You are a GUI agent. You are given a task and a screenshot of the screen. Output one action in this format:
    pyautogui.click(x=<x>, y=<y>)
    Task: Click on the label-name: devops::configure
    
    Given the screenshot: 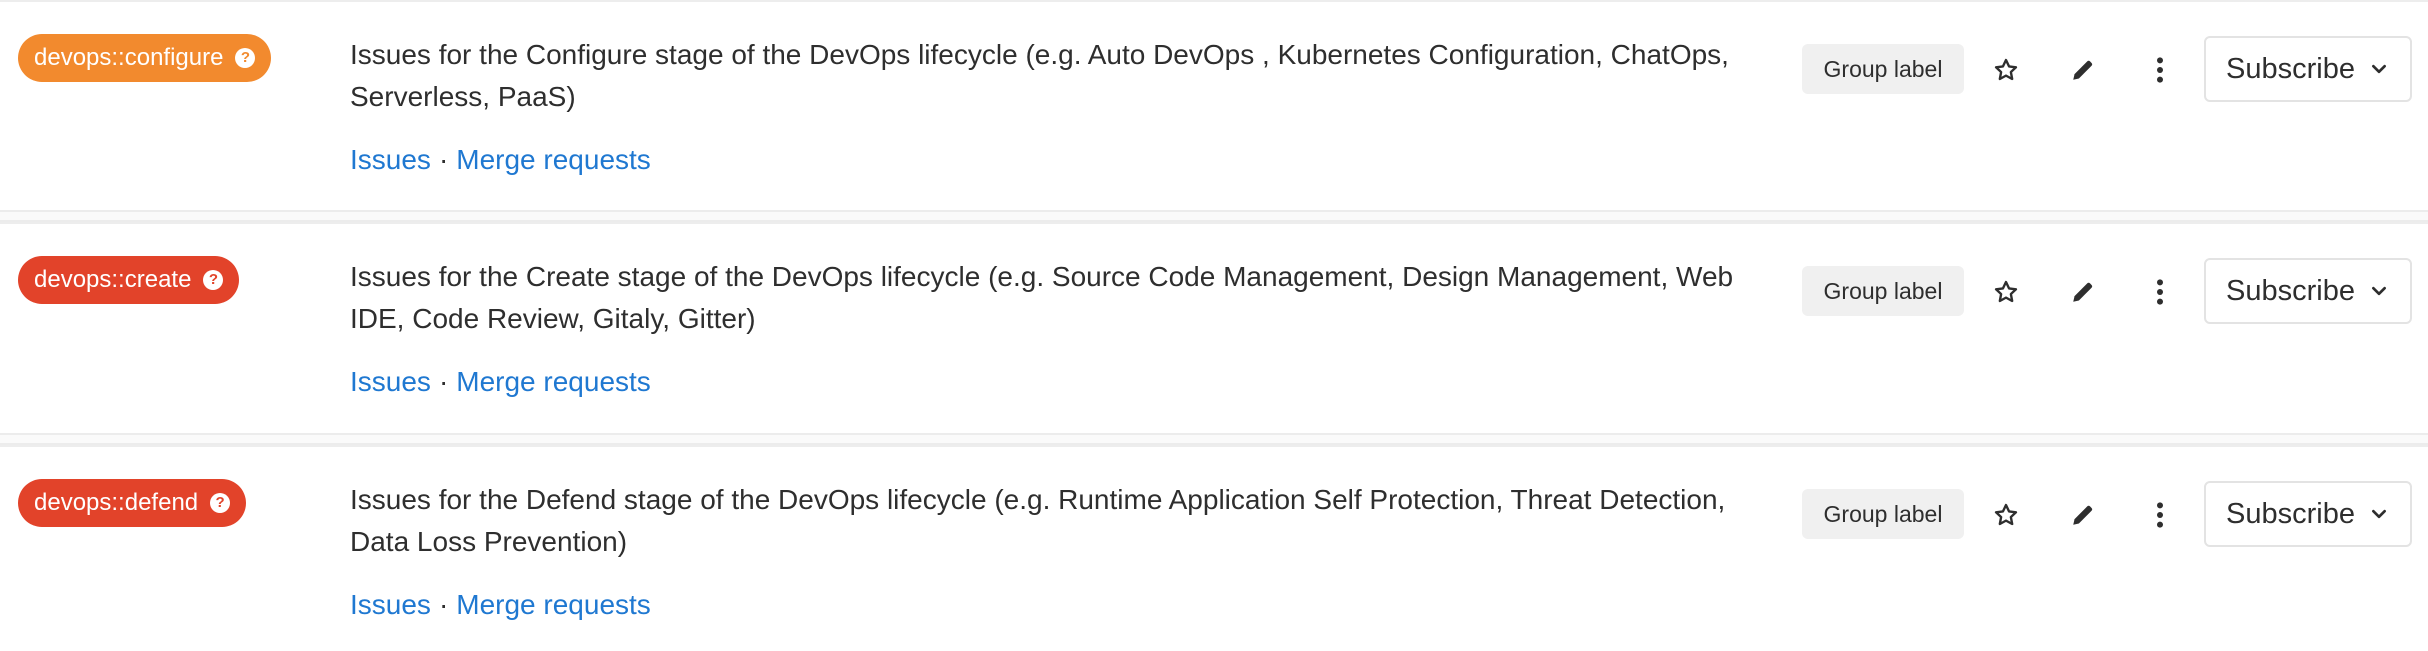 What is the action you would take?
    pyautogui.click(x=129, y=57)
    